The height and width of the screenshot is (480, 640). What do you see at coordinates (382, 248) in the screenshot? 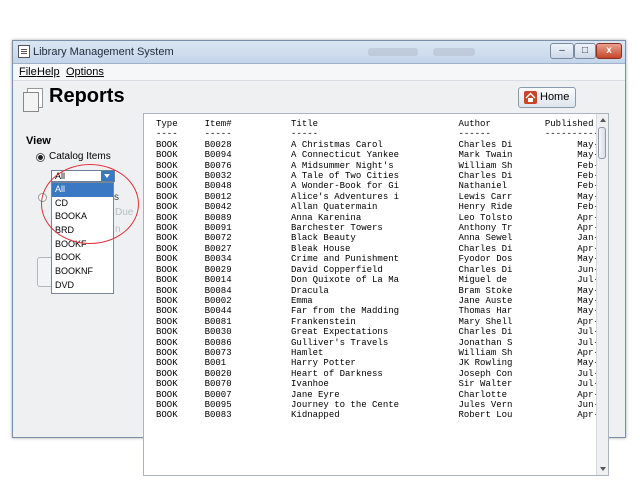
I see `report-row: BOOK B0027 Bleak House Charles Di Apr-60` at bounding box center [382, 248].